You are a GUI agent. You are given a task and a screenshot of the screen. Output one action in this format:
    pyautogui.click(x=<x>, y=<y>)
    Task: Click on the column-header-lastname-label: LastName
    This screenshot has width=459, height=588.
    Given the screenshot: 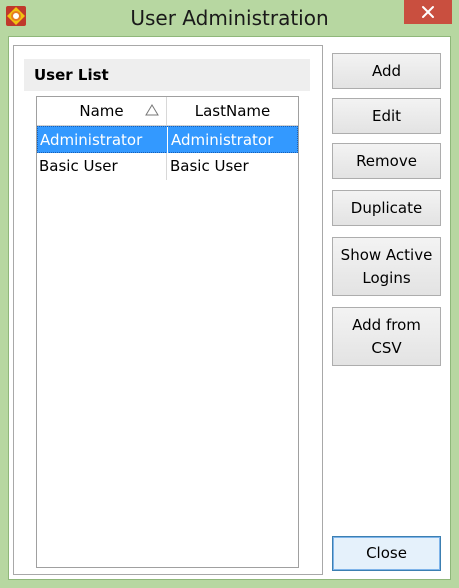 What is the action you would take?
    pyautogui.click(x=232, y=111)
    